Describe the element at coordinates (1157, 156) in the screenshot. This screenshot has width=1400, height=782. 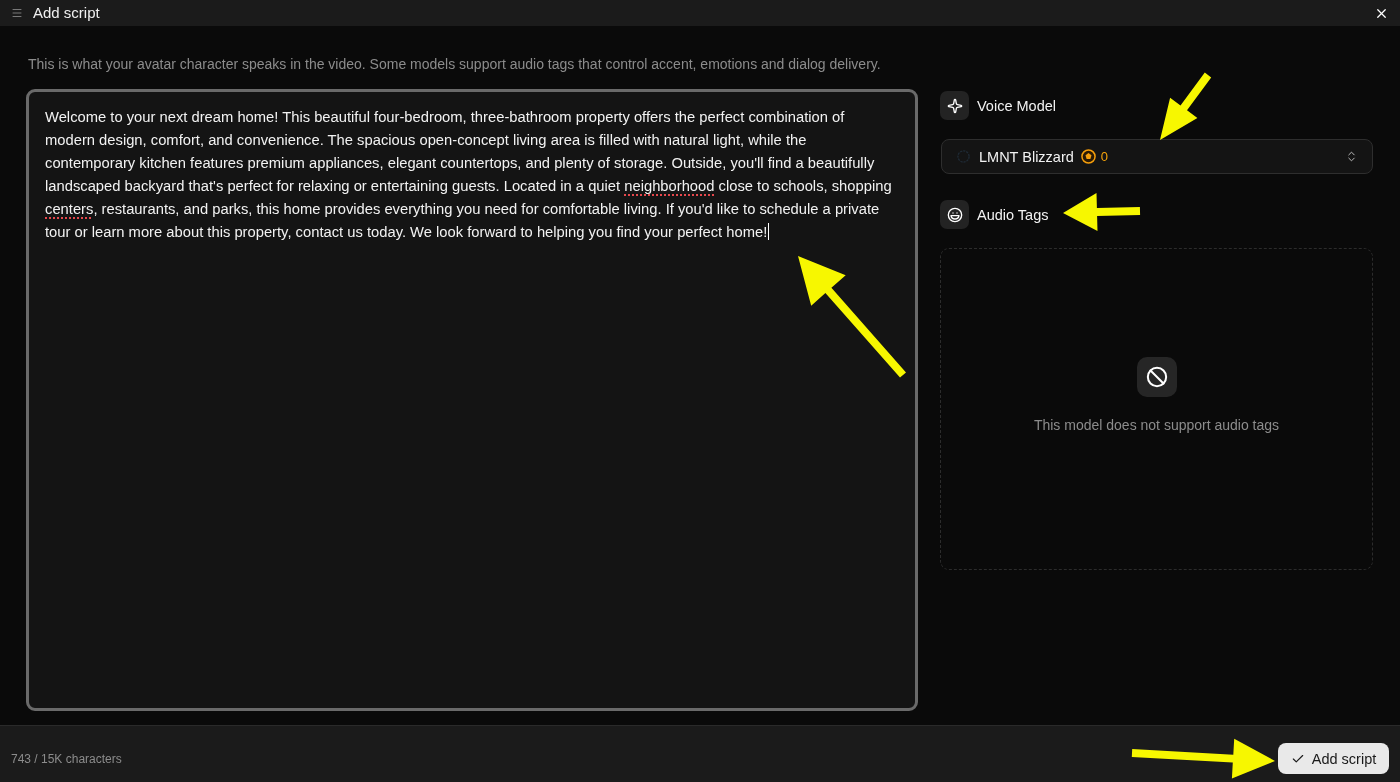
I see `voice-model-select: LMNT Blizzard 0` at that location.